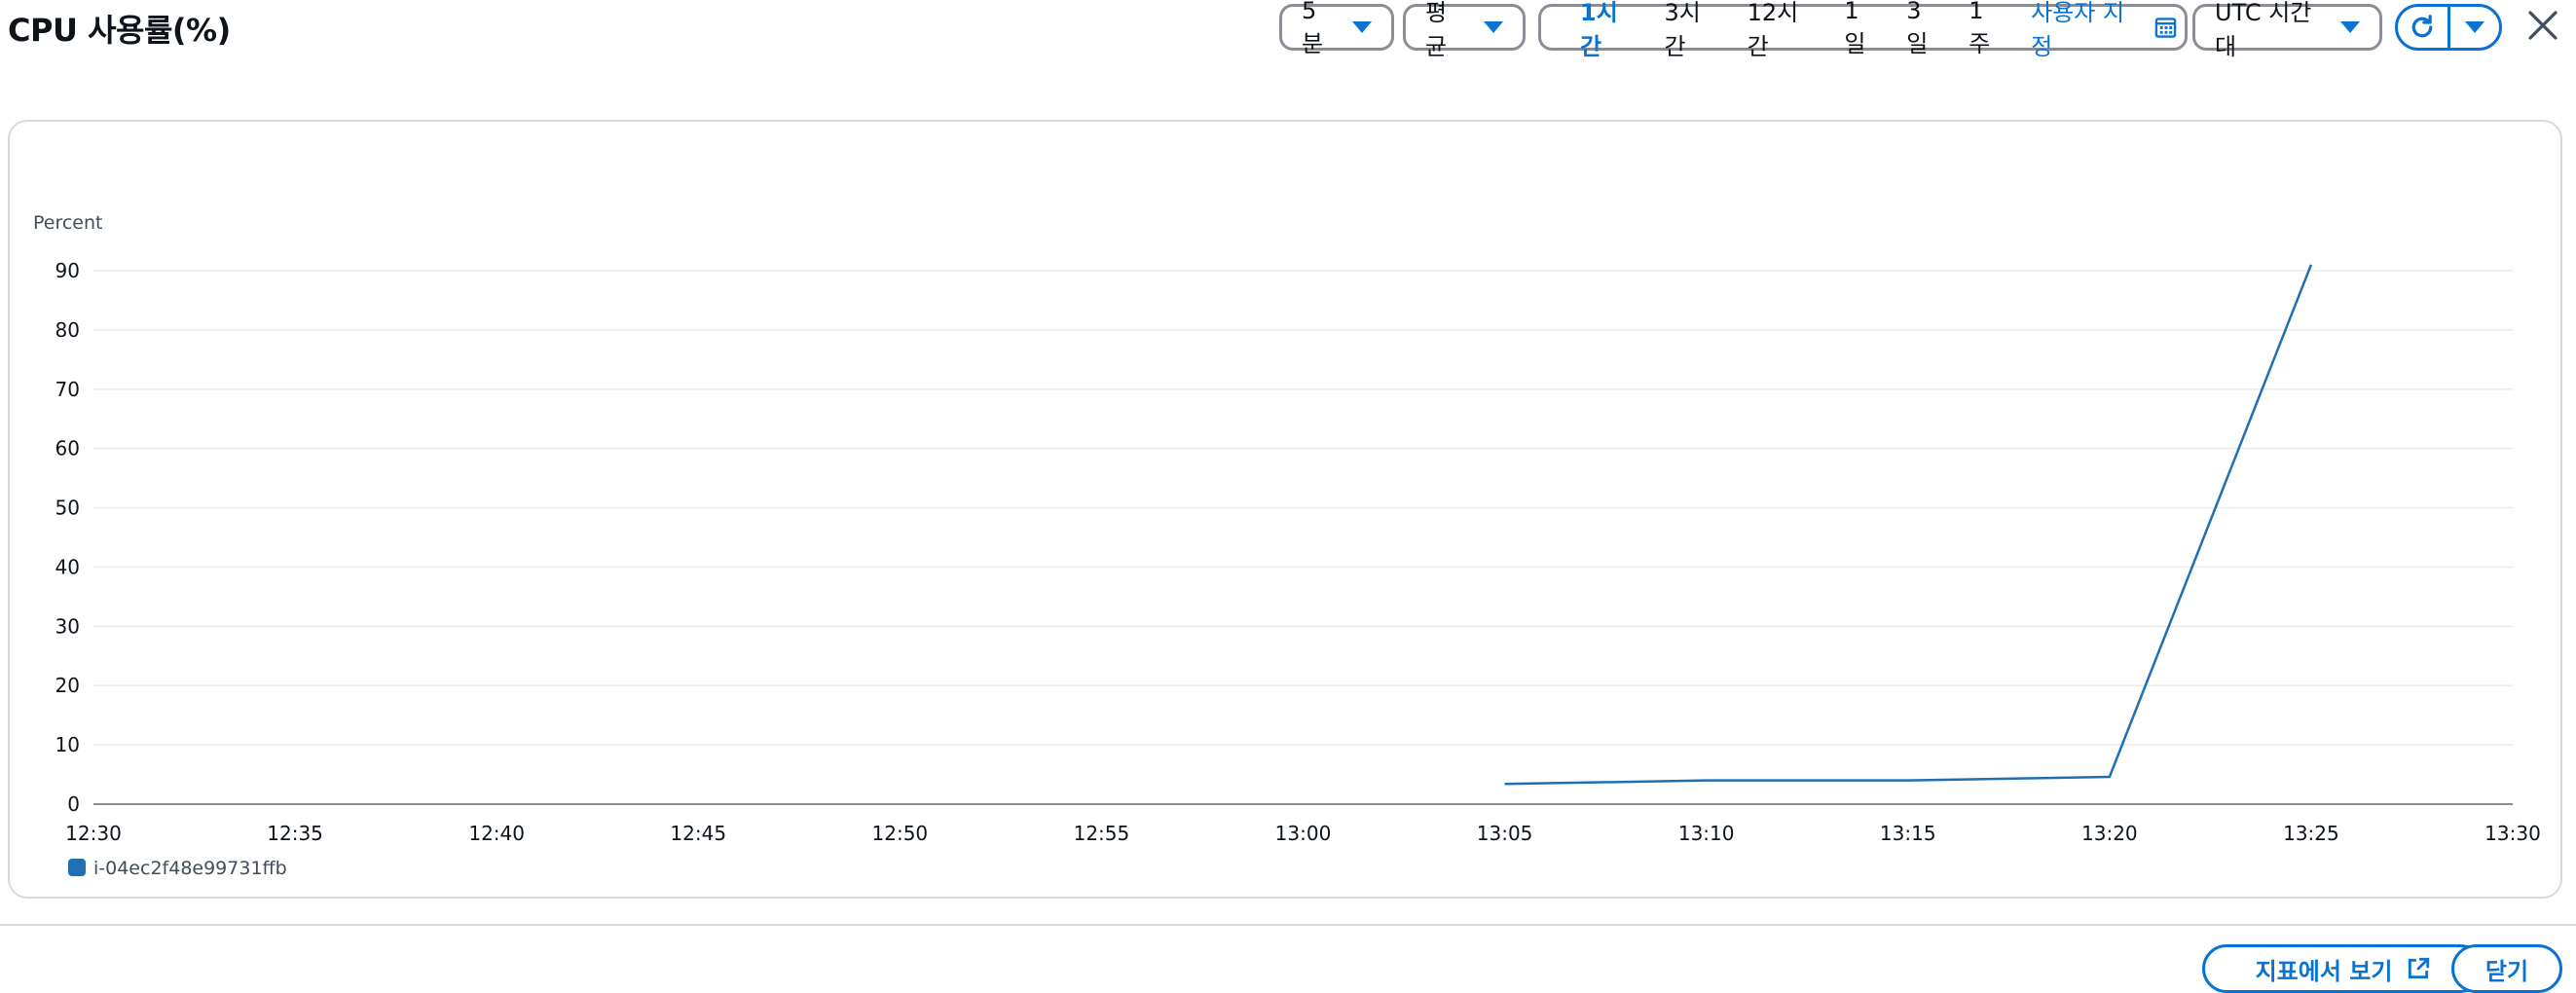 This screenshot has width=2576, height=993. Describe the element at coordinates (2324, 971) in the screenshot. I see `view-in-metrics-label: 지표에서 보기` at that location.